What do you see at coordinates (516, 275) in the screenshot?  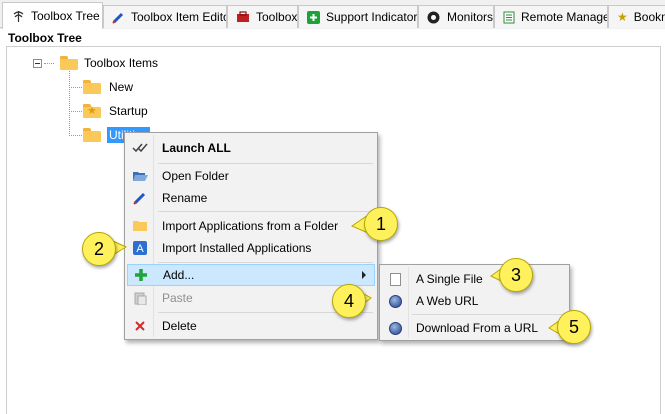 I see `callout-3: 3` at bounding box center [516, 275].